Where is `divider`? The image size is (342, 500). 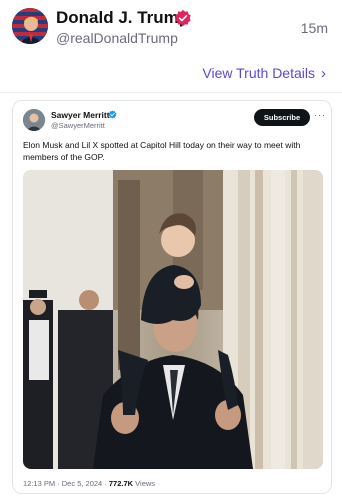 divider is located at coordinates (171, 92).